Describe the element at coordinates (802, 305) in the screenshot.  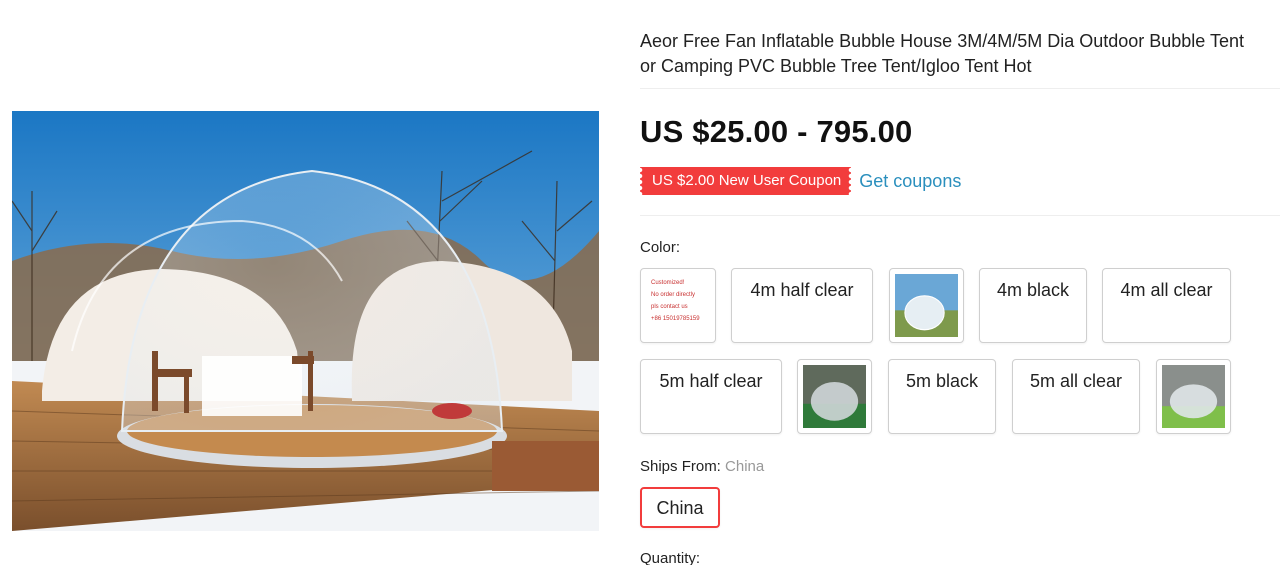
I see `color-option-4m-half-clear: 4m half clear` at that location.